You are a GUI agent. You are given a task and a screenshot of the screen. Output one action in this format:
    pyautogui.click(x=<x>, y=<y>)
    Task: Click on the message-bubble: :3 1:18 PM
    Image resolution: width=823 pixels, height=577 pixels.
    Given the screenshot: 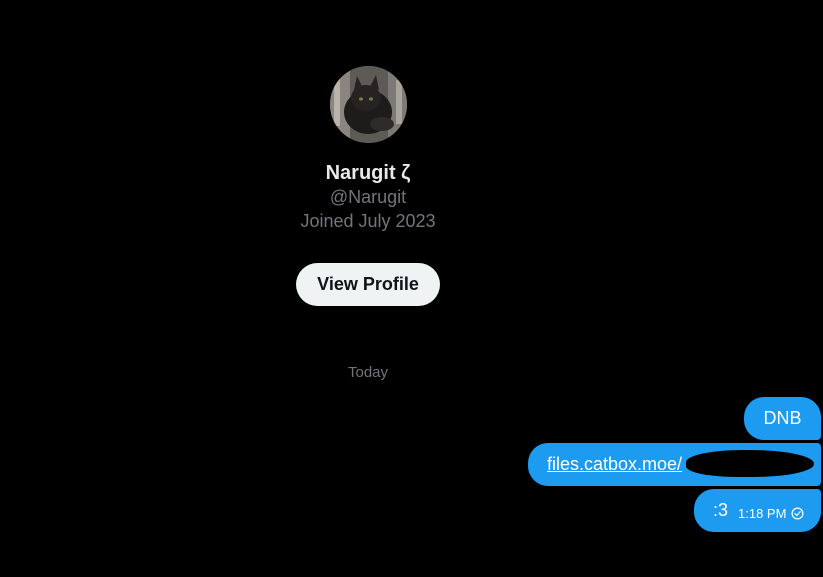 What is the action you would take?
    pyautogui.click(x=757, y=510)
    